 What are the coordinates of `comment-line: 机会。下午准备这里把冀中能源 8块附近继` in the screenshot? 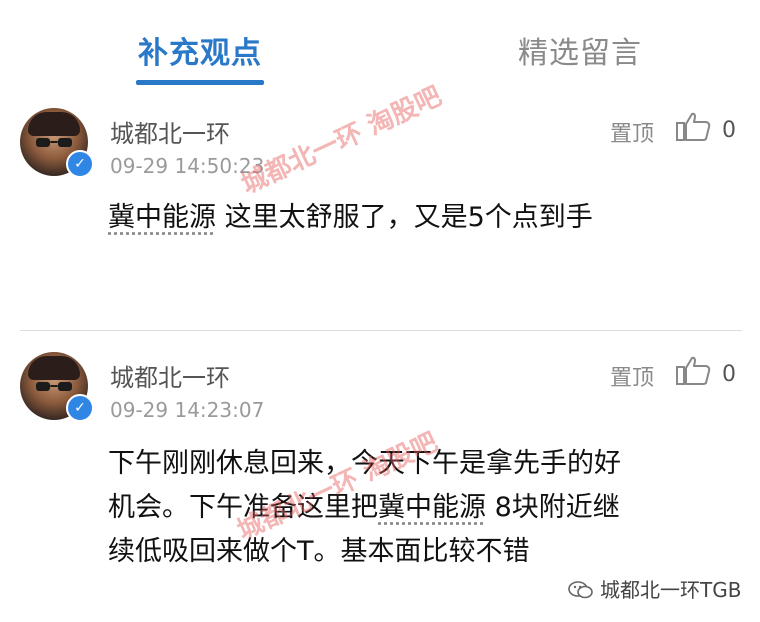 It's located at (364, 507).